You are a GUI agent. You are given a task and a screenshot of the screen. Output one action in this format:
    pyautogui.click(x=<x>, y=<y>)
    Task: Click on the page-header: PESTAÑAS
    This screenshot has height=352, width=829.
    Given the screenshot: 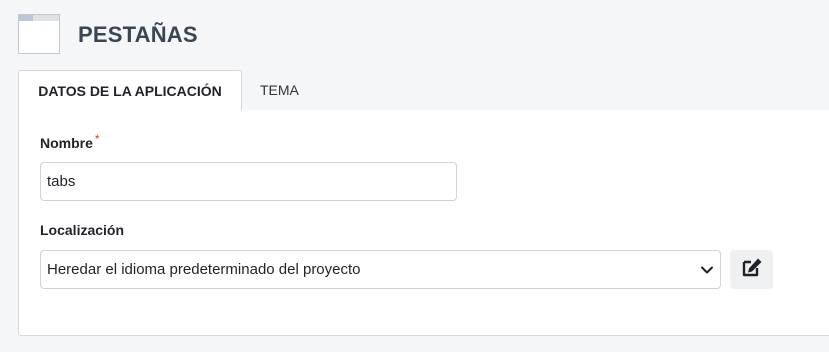 What is the action you would take?
    pyautogui.click(x=108, y=34)
    